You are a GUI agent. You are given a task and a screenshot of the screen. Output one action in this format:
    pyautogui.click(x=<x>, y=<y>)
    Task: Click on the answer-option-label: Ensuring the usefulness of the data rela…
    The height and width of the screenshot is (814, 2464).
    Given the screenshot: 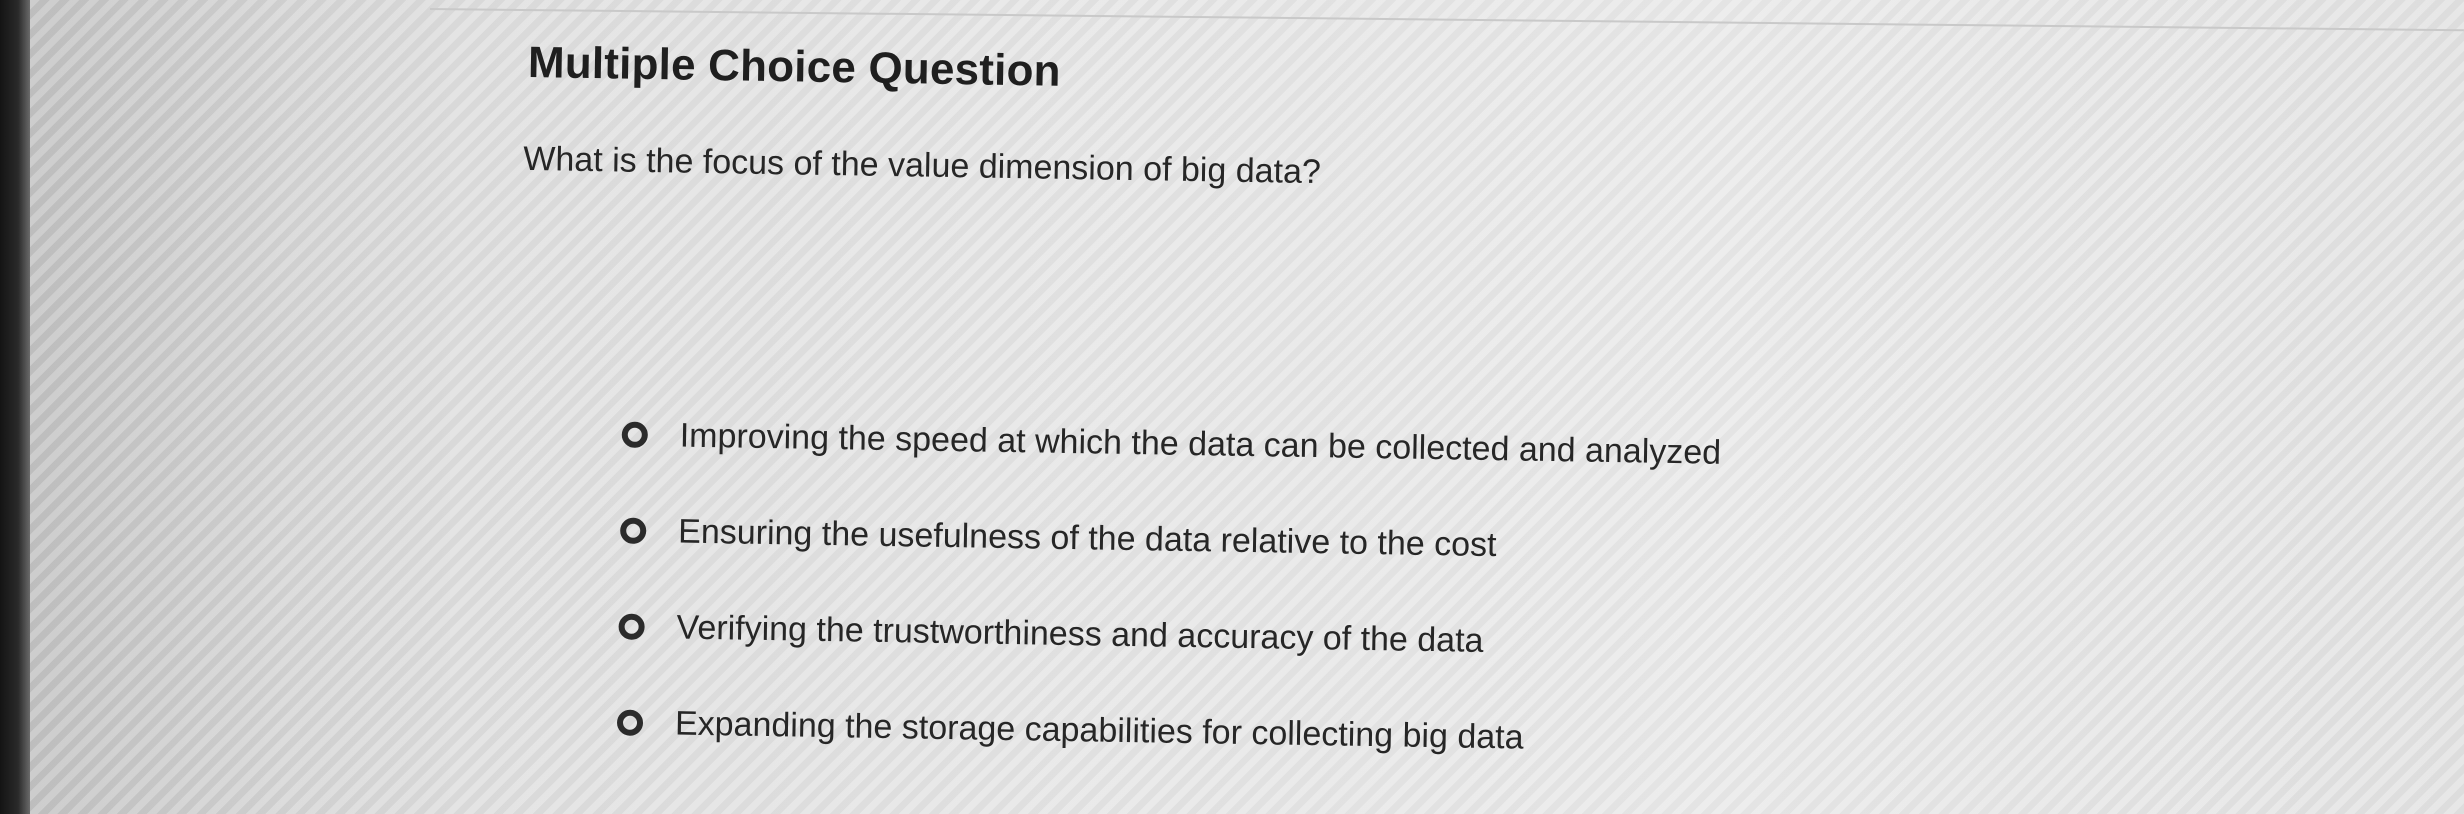 What is the action you would take?
    pyautogui.click(x=1087, y=538)
    